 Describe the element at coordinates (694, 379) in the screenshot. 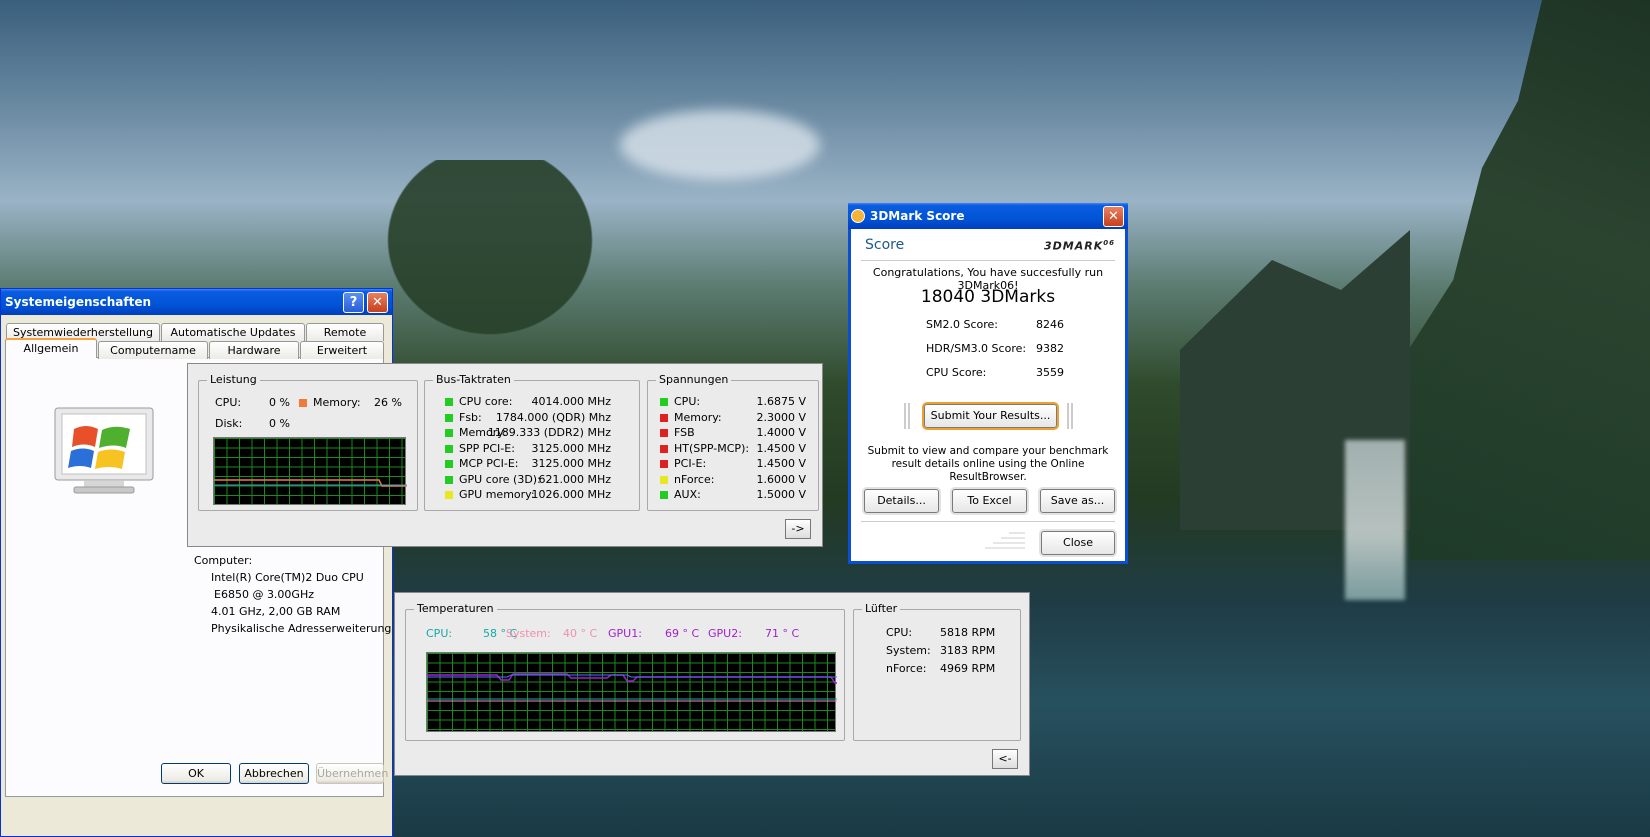

I see `voltage-title: Spannungen` at that location.